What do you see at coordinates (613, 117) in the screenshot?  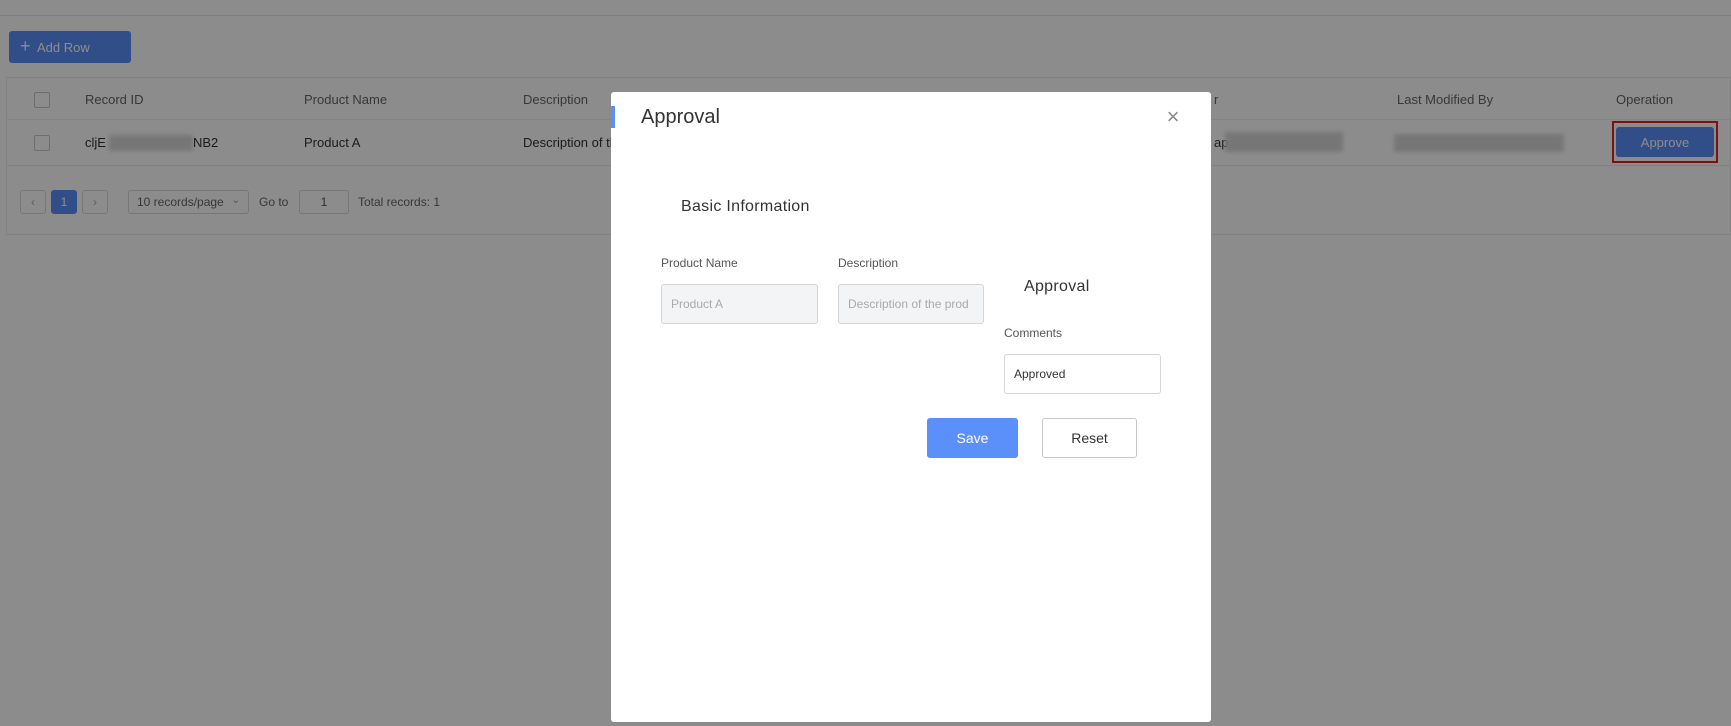 I see `title-accent-bar` at bounding box center [613, 117].